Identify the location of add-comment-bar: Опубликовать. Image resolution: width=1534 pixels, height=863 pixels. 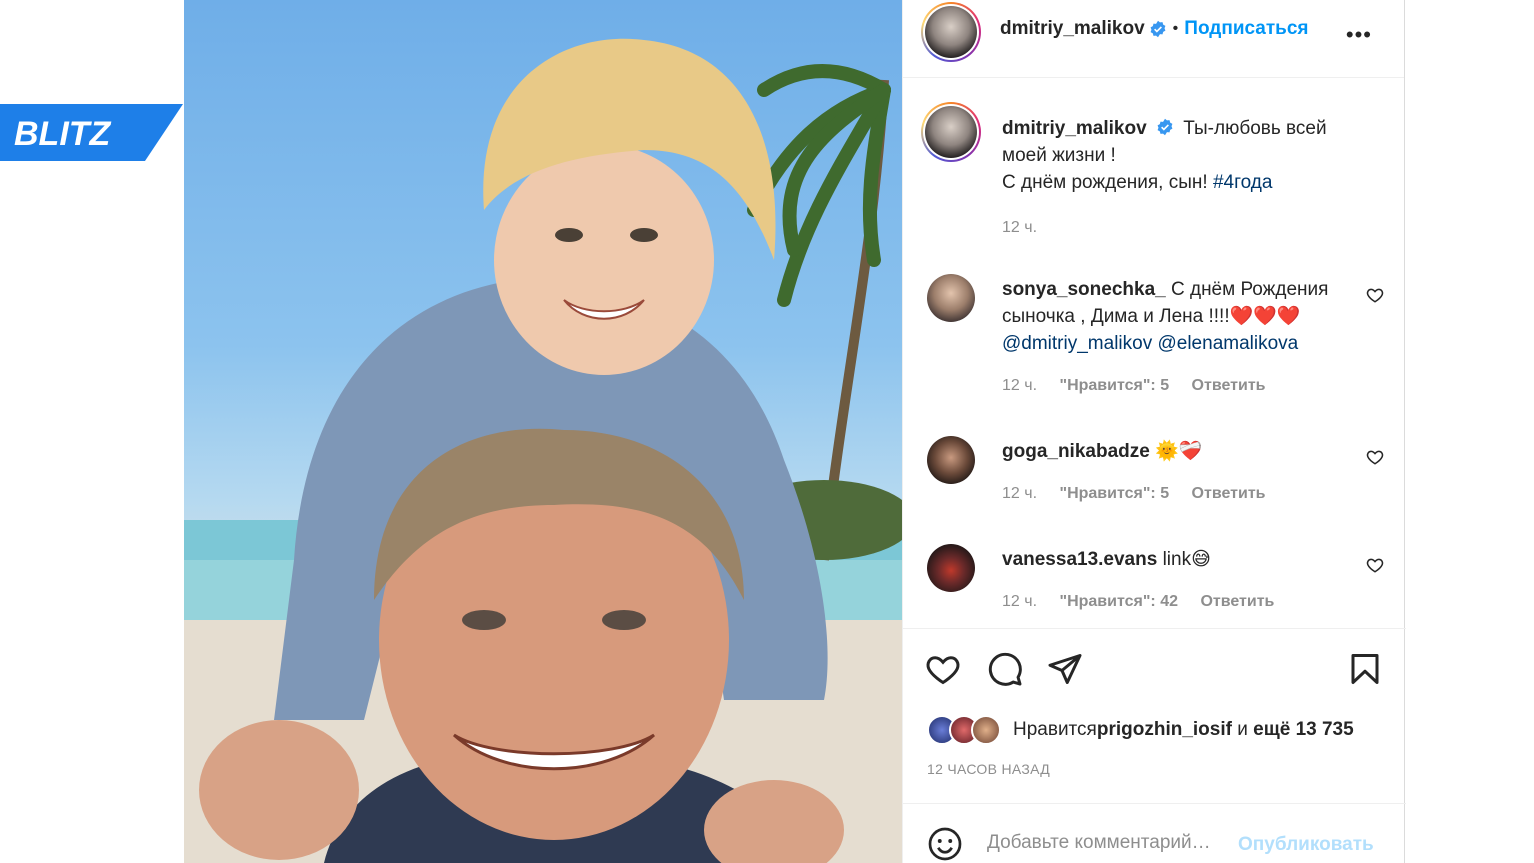
(1154, 833).